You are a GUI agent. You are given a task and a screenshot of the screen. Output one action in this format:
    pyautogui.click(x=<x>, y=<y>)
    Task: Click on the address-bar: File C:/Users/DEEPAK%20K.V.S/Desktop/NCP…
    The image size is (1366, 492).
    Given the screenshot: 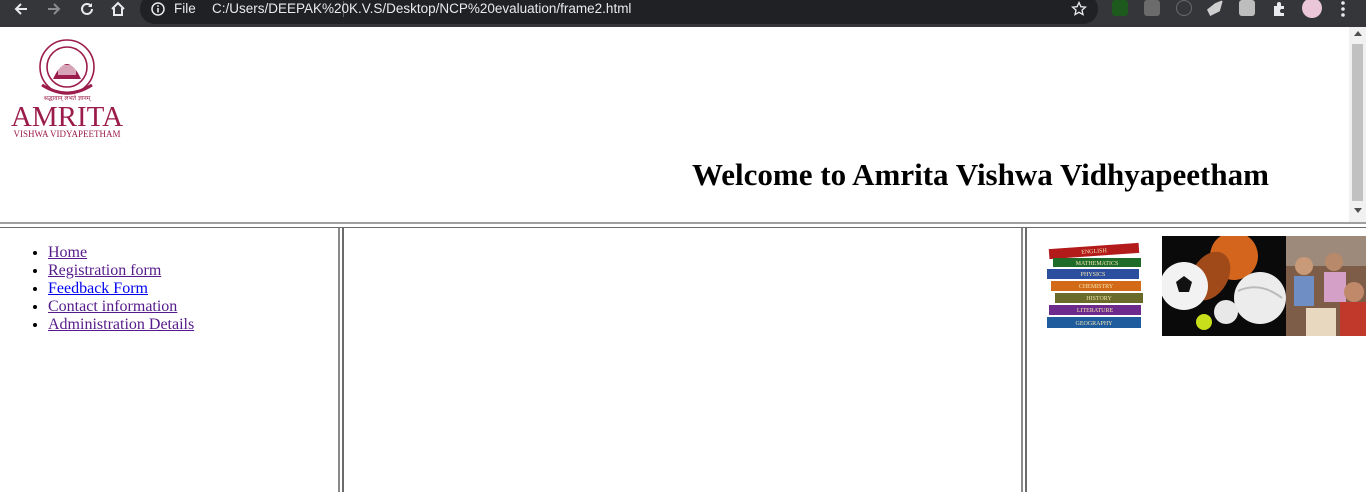 What is the action you would take?
    pyautogui.click(x=619, y=12)
    